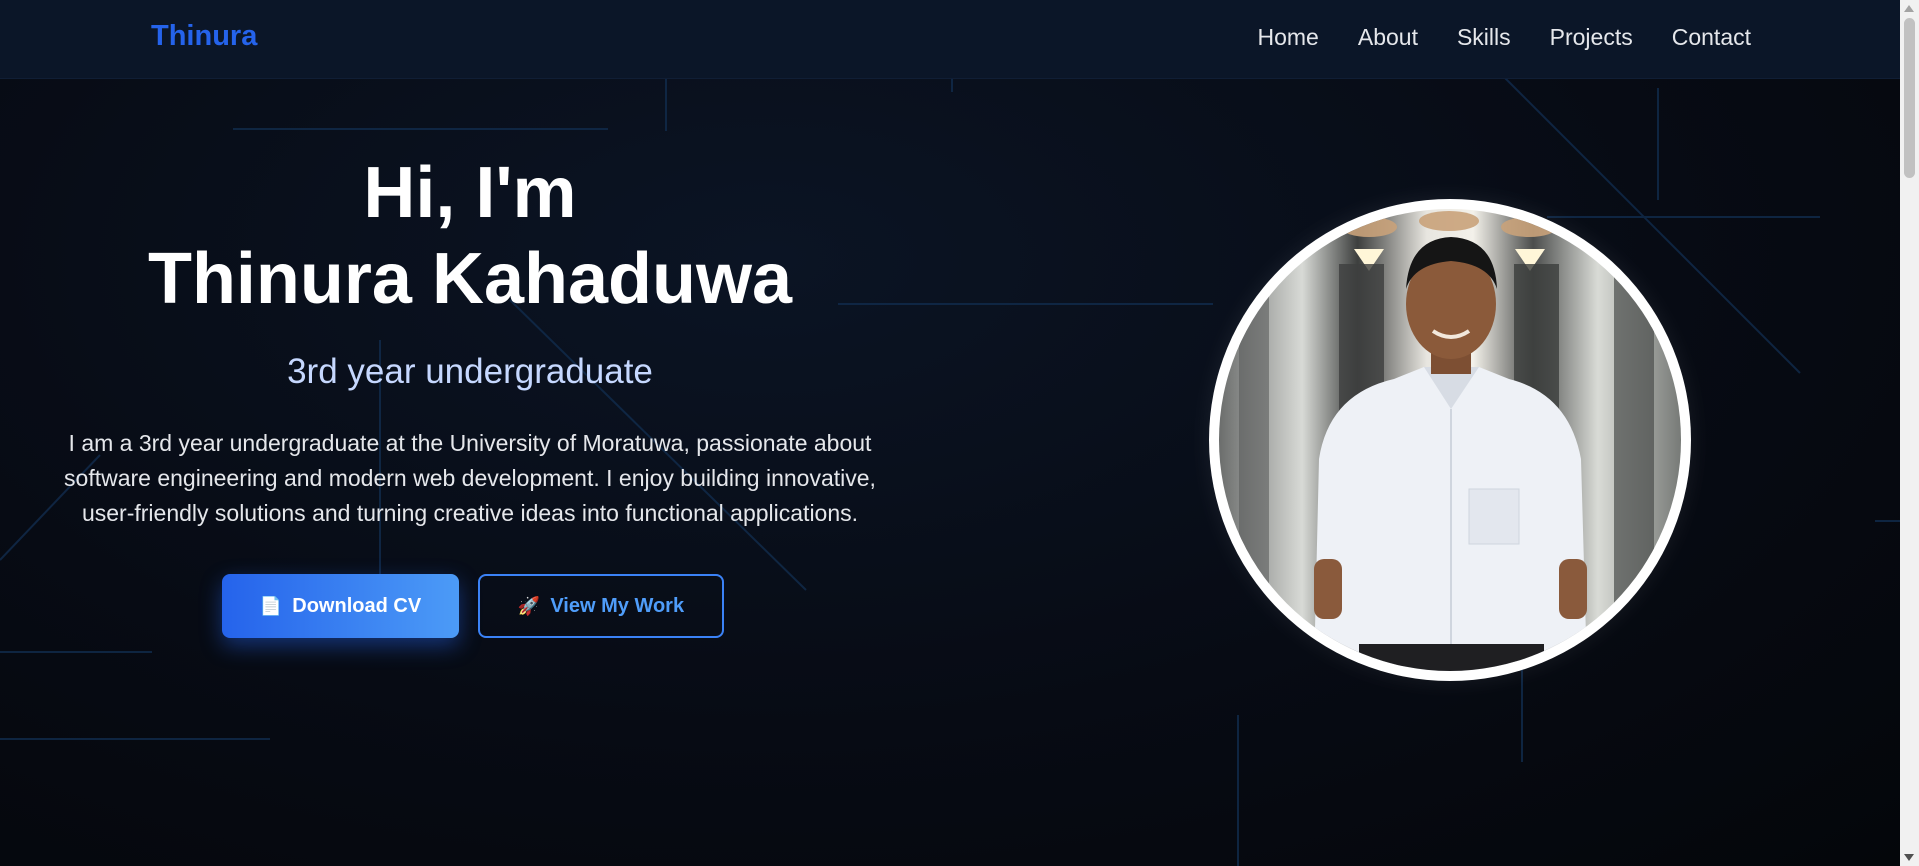 This screenshot has height=866, width=1919. What do you see at coordinates (357, 605) in the screenshot?
I see `download-cv-label: Download CV` at bounding box center [357, 605].